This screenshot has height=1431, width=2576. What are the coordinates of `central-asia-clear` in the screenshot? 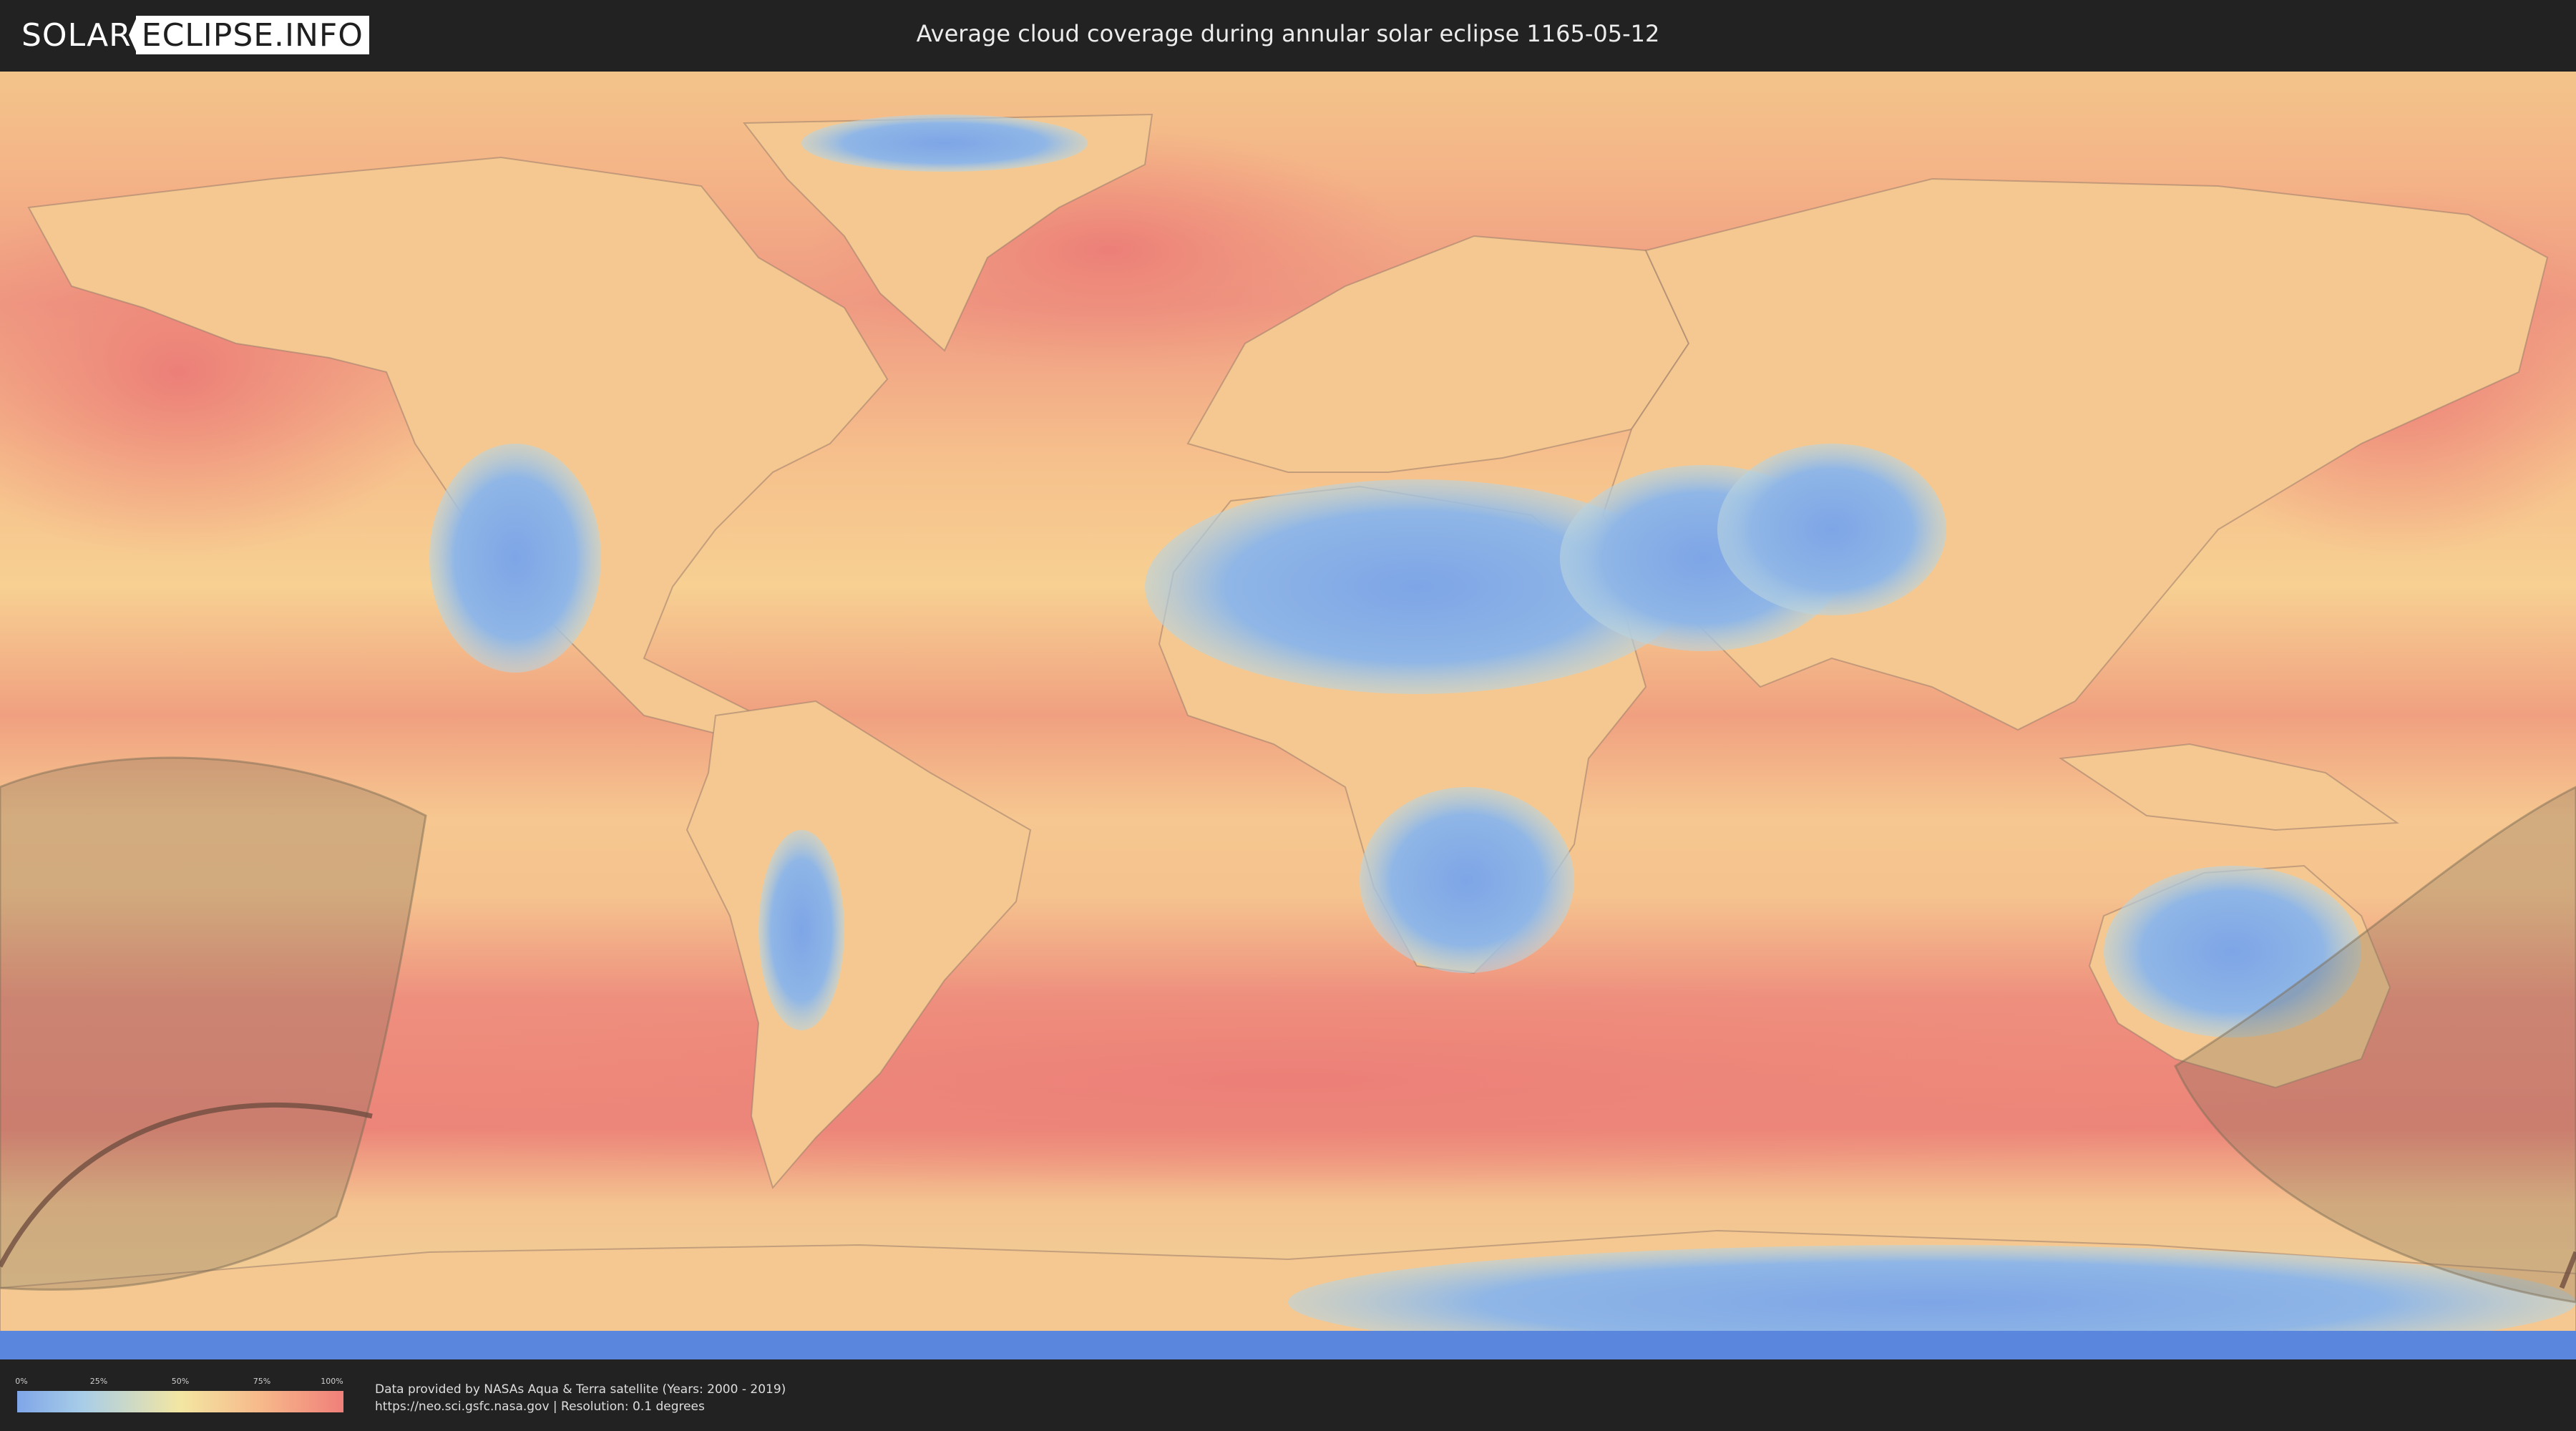 It's located at (1831, 529).